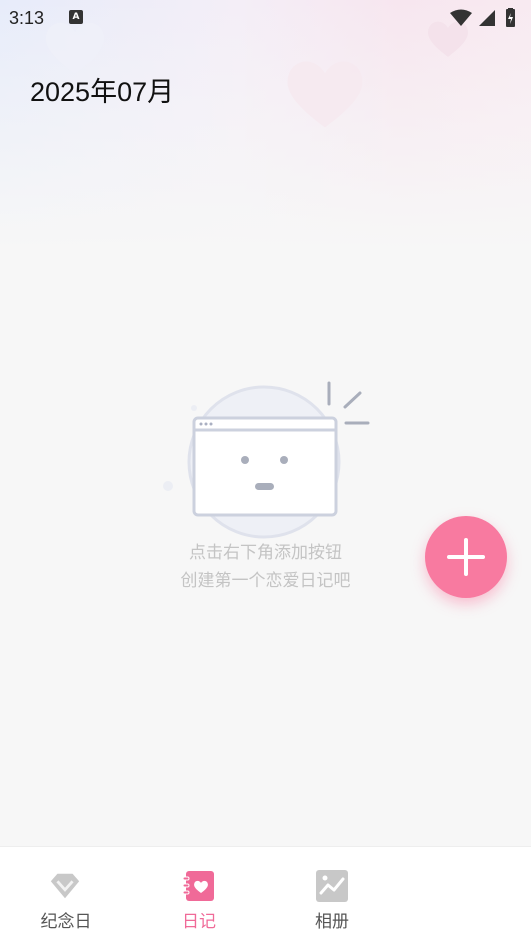  I want to click on bottom-navigation: 纪念日 日记 相册, so click(265, 896).